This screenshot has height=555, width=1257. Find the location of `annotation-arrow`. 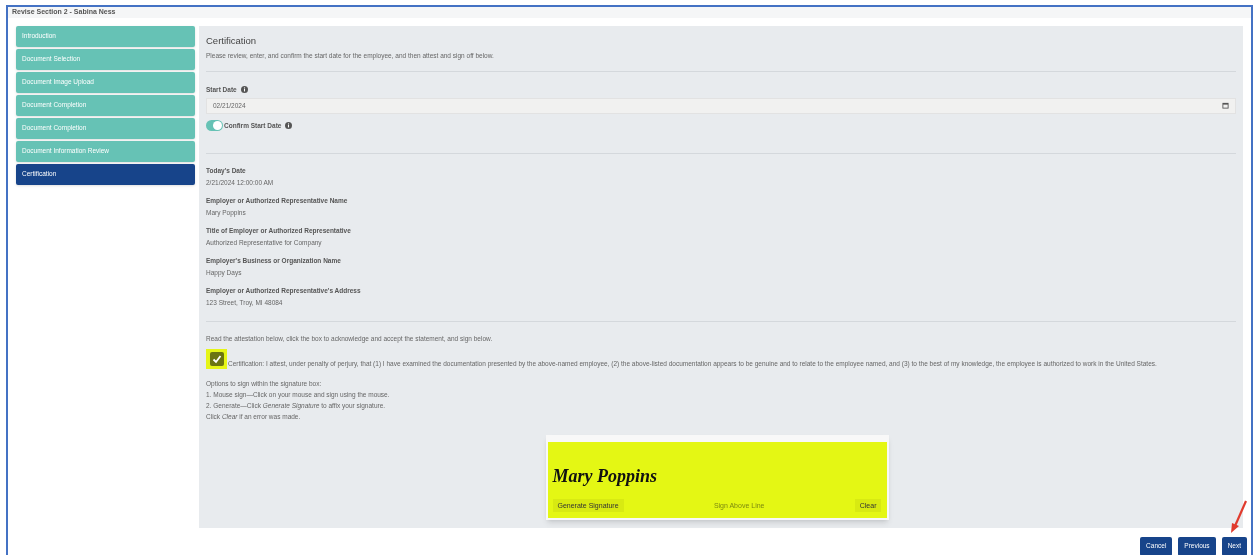

annotation-arrow is located at coordinates (1239, 517).